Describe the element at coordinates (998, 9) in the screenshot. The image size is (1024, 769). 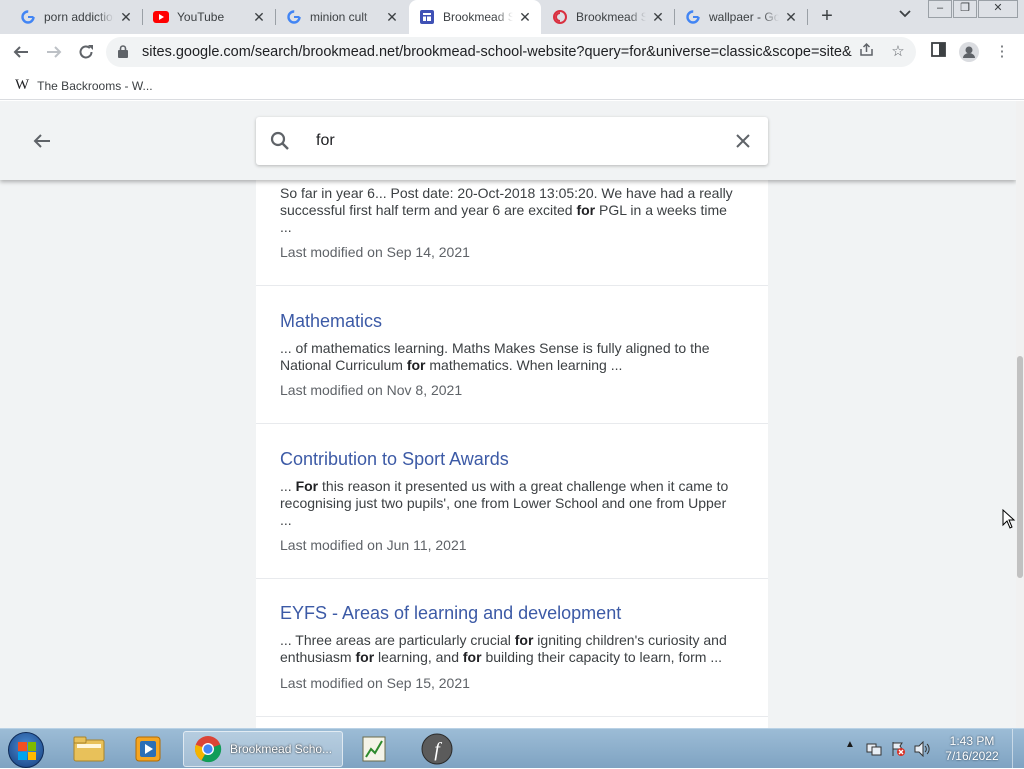
I see `close-window-button: ✕` at that location.